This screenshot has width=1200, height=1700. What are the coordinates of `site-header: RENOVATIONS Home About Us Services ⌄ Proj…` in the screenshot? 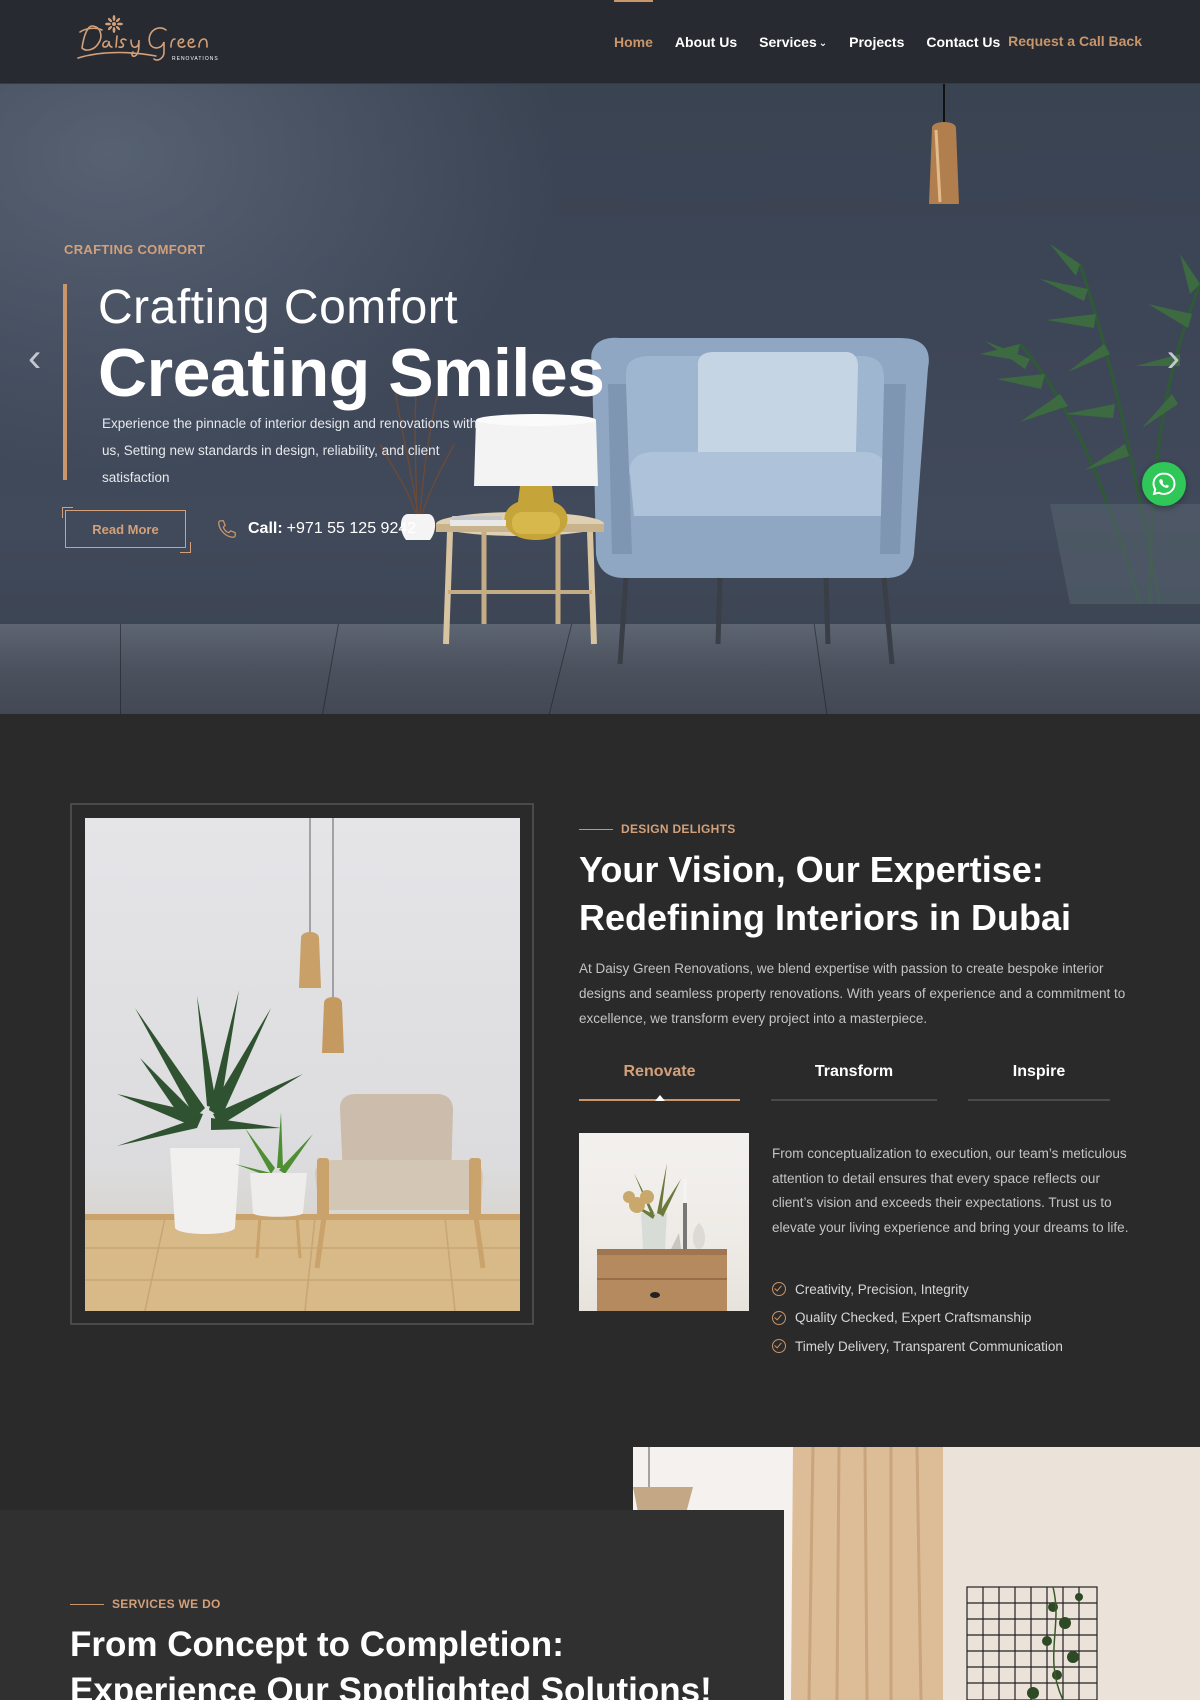 It's located at (600, 42).